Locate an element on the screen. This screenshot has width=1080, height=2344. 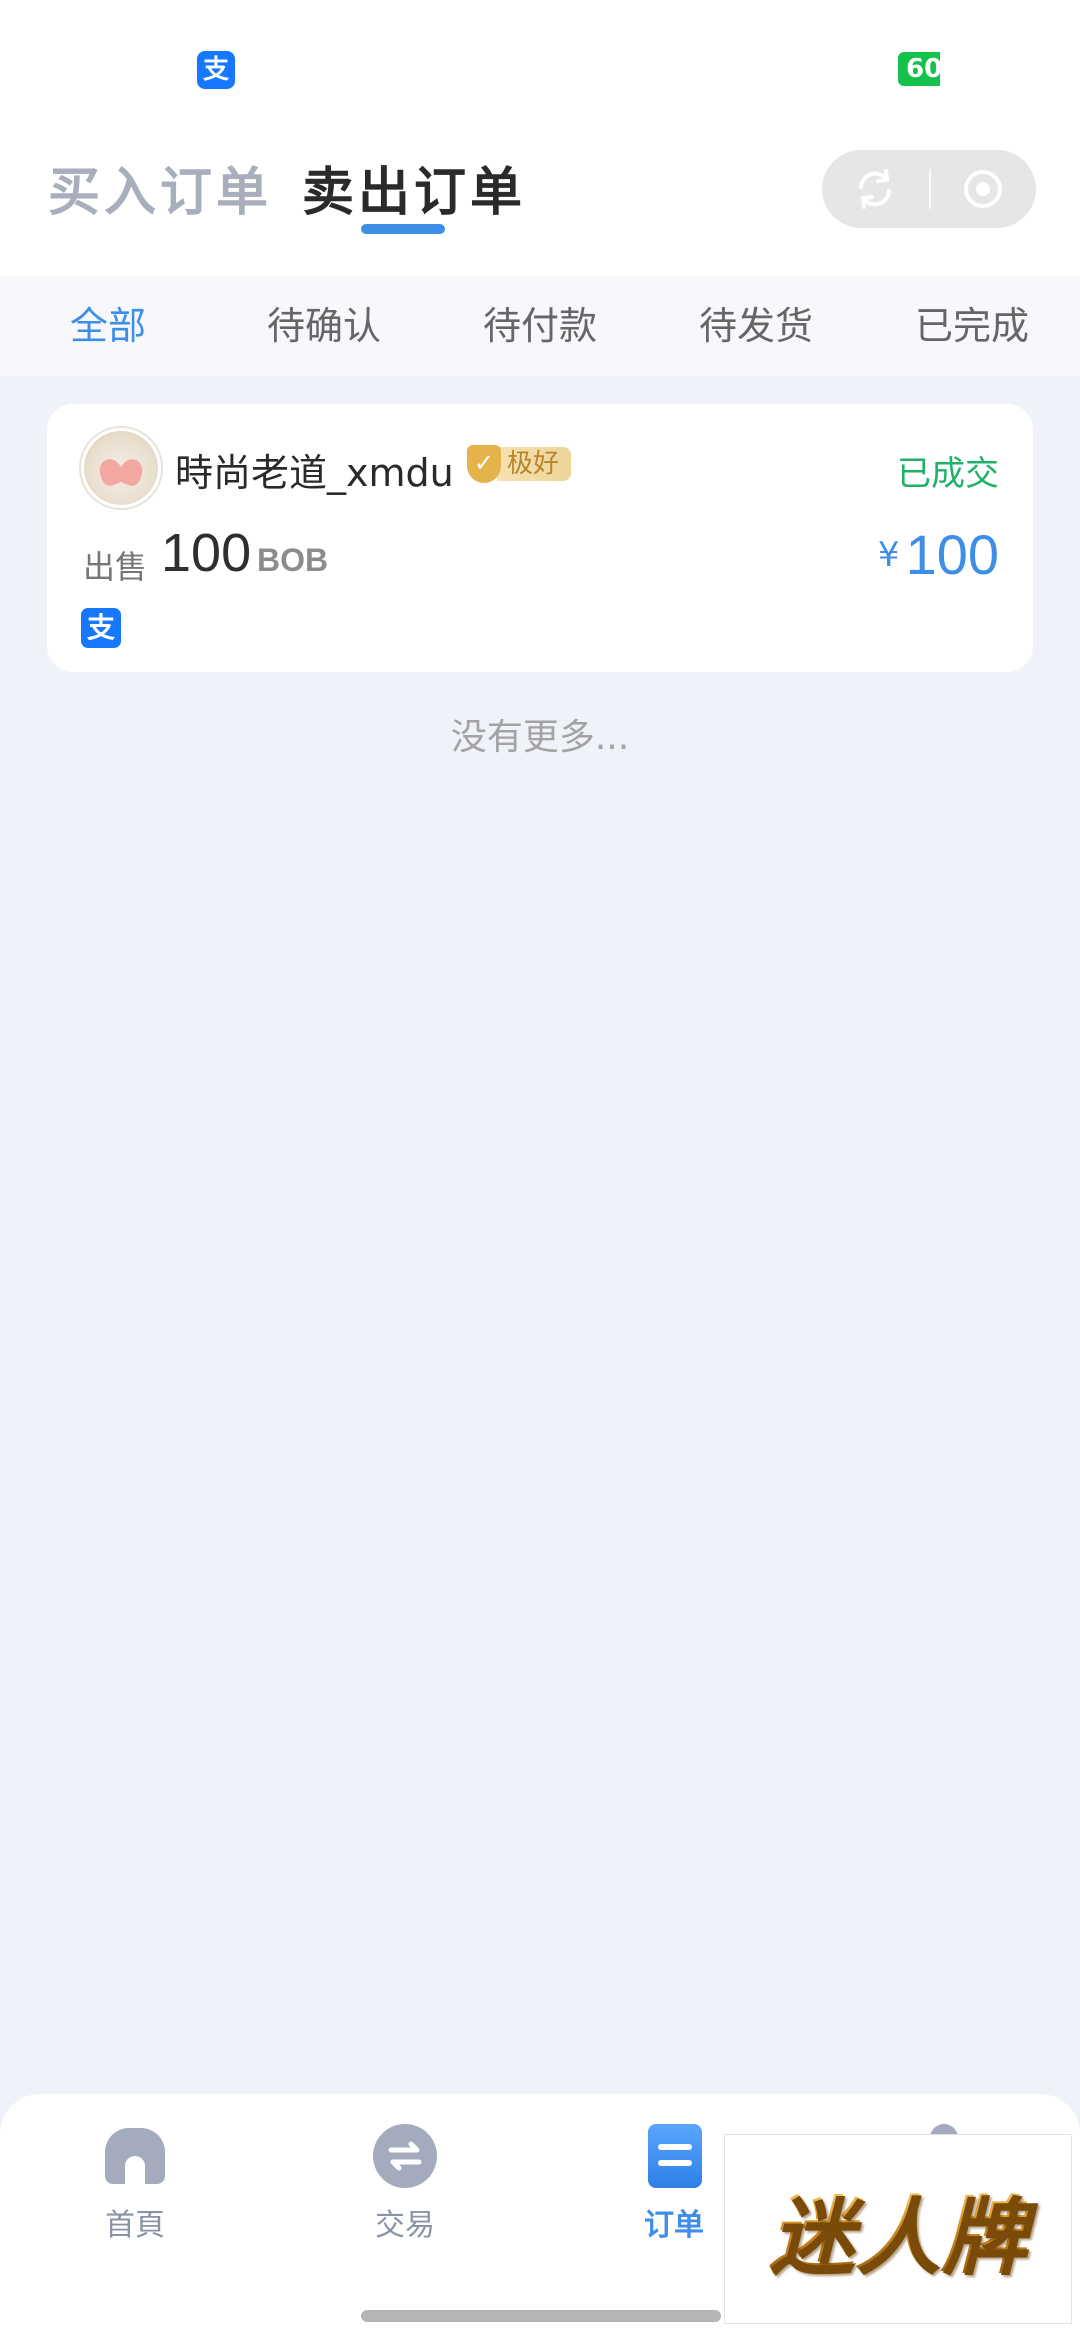
battery-indicator: 60 is located at coordinates (919, 69).